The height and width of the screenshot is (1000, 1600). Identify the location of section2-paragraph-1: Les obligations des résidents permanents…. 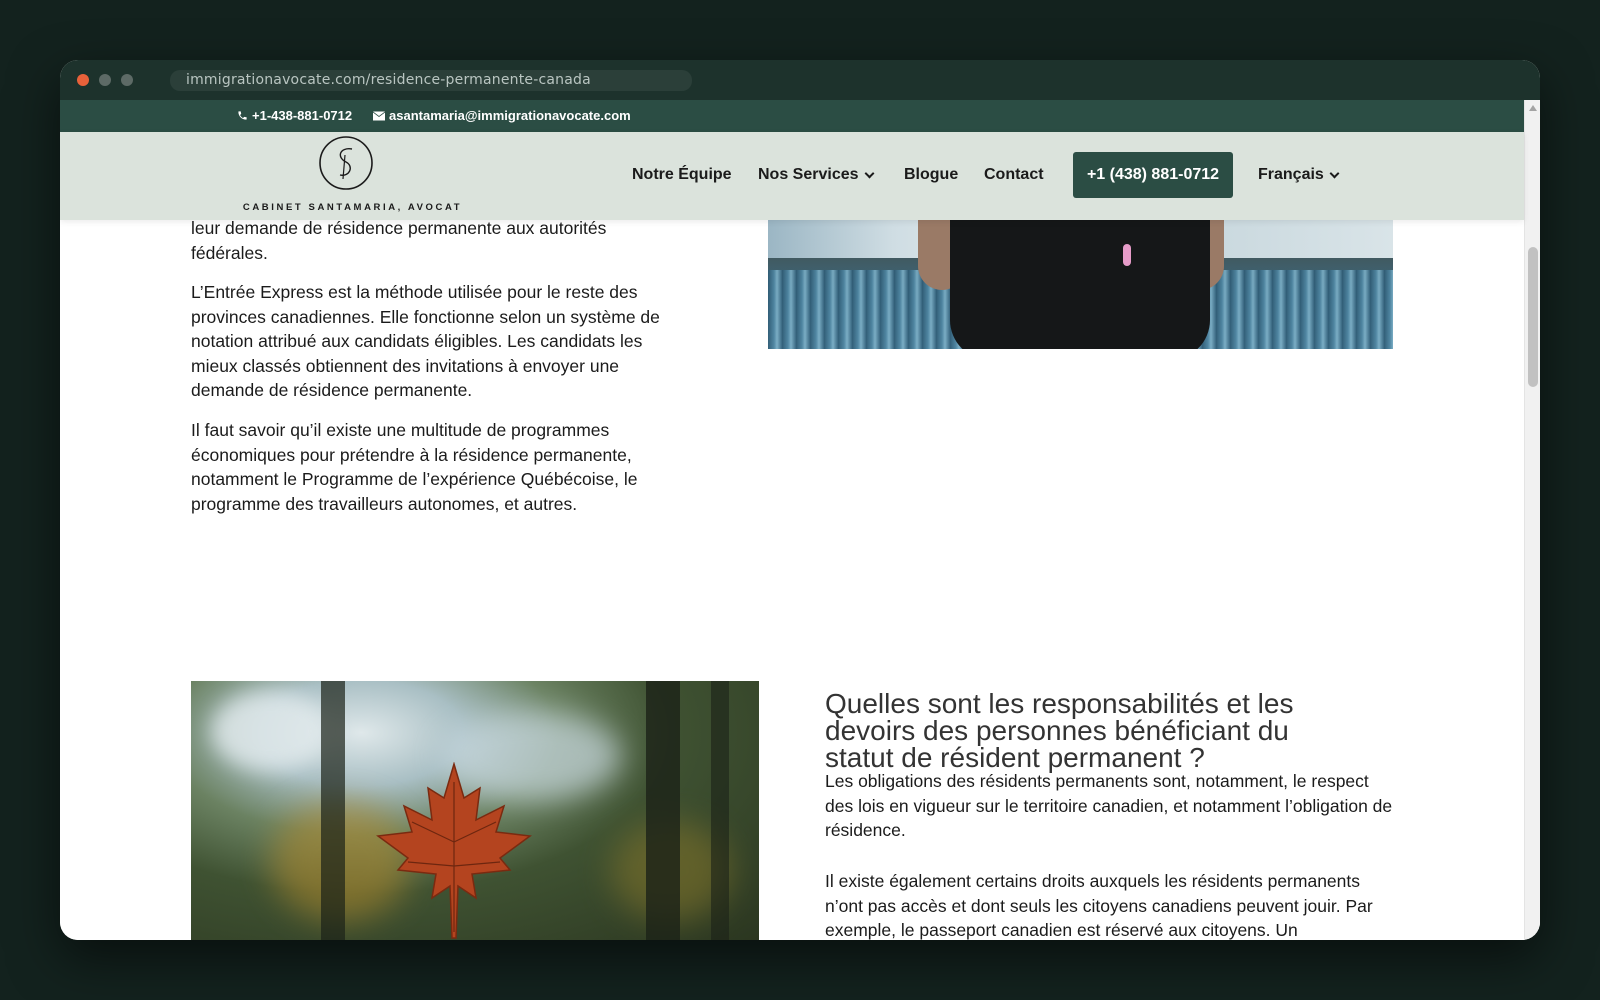
(1109, 805).